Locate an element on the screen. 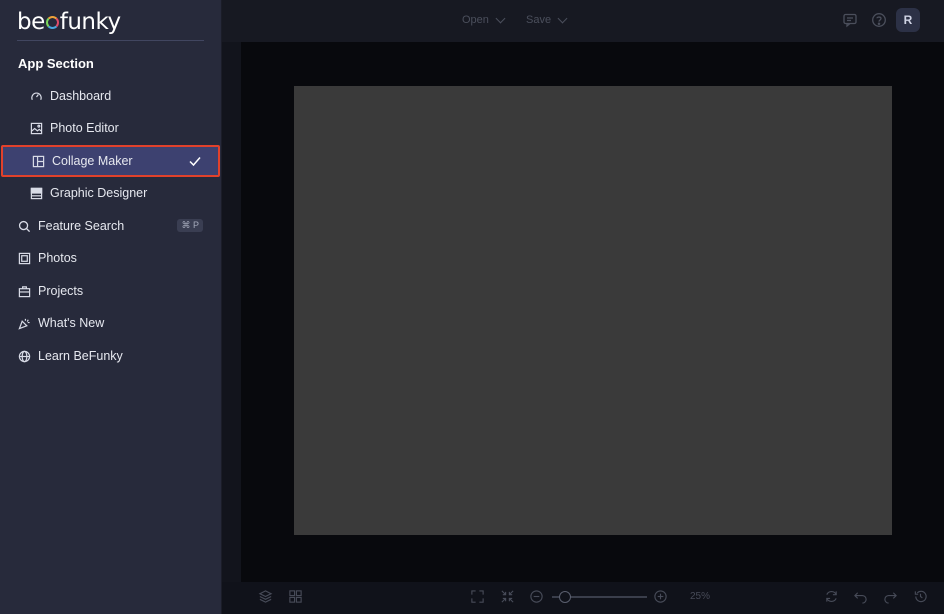 The image size is (944, 614). menu-item-label: Photos is located at coordinates (57, 258).